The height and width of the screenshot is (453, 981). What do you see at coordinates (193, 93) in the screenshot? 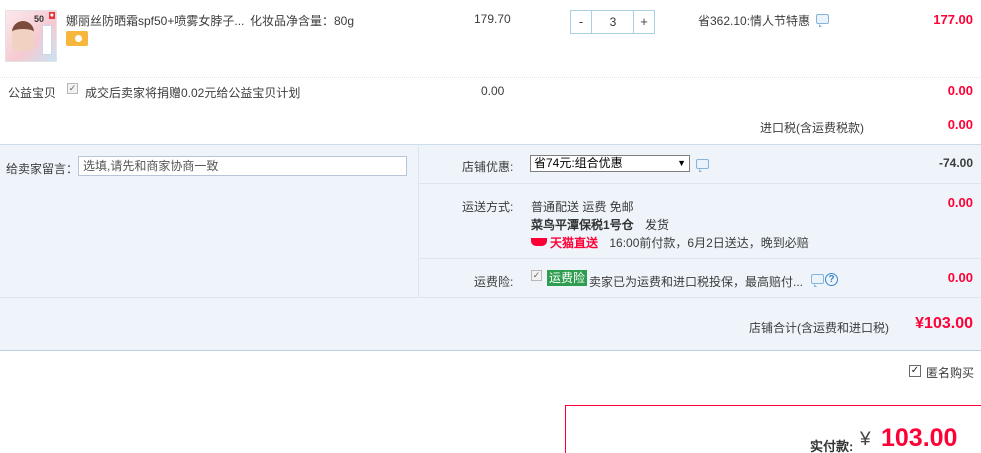
I see `welfare-text: 成交后卖家将捐赠0.02元给公益宝贝计划` at bounding box center [193, 93].